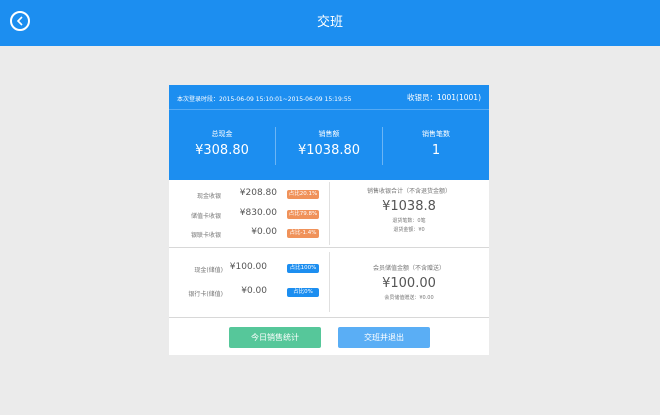 The image size is (660, 415). I want to click on summary-amount: ¥100.00, so click(409, 283).